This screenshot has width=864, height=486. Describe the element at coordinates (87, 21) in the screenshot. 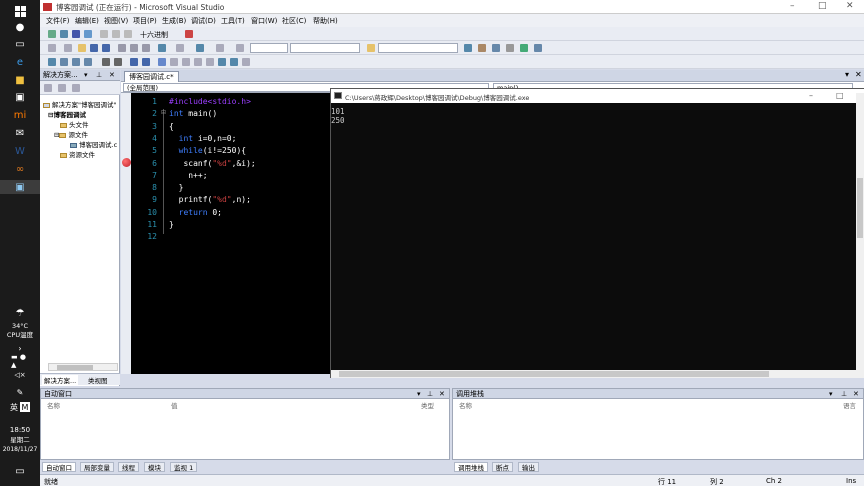

I see `menu-edit: 编辑(E)` at that location.